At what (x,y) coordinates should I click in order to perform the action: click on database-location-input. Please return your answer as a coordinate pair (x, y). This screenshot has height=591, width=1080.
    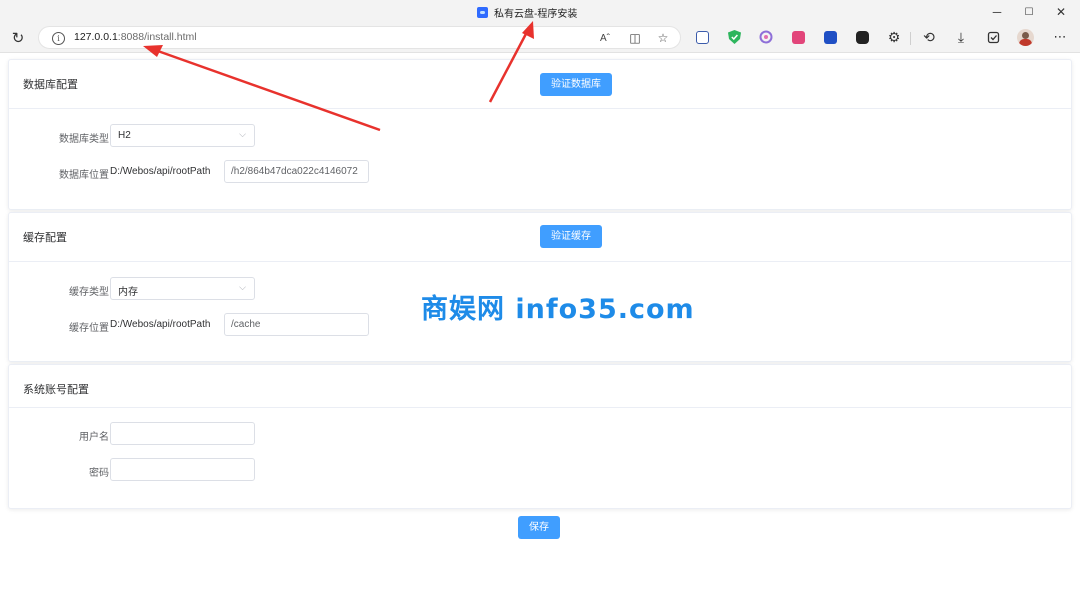
    Looking at the image, I should click on (296, 171).